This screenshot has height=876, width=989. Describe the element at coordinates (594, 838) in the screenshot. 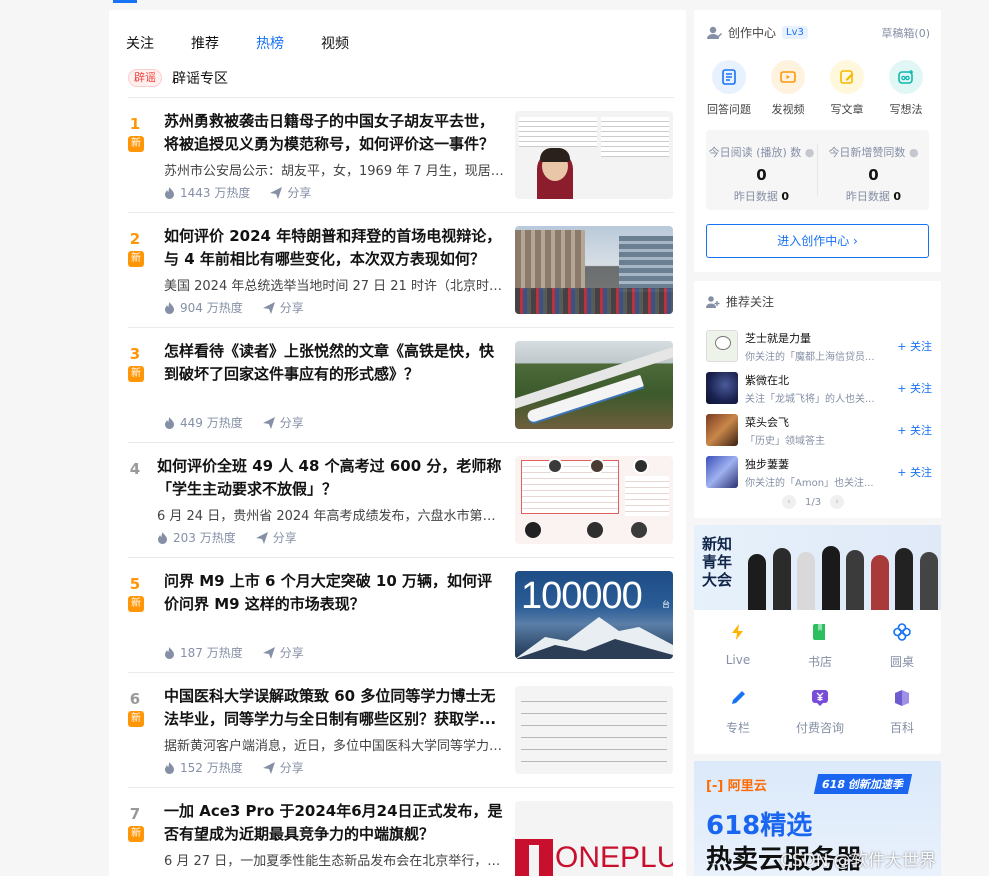

I see `item-thumbnail: ONEPLU` at that location.